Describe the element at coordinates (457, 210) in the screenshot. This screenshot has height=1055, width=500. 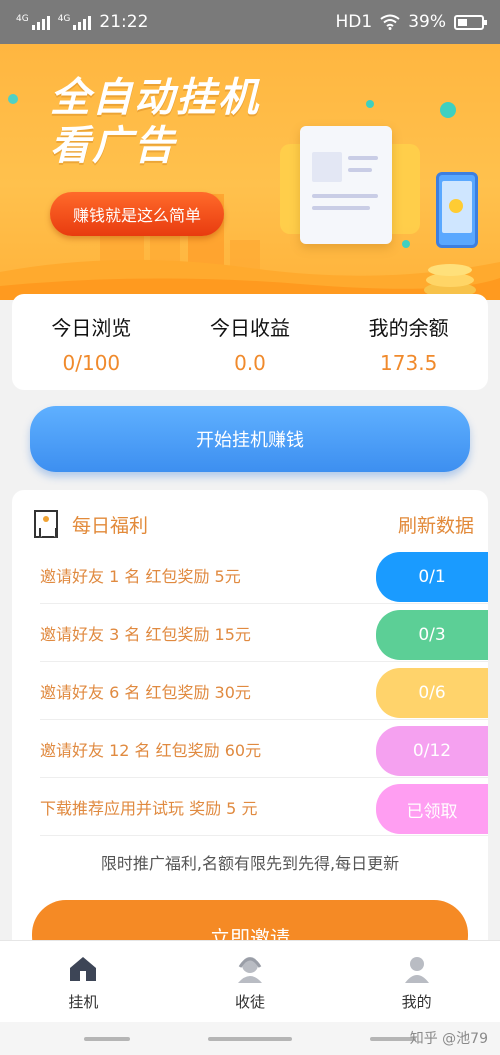
I see `phone-illustration` at that location.